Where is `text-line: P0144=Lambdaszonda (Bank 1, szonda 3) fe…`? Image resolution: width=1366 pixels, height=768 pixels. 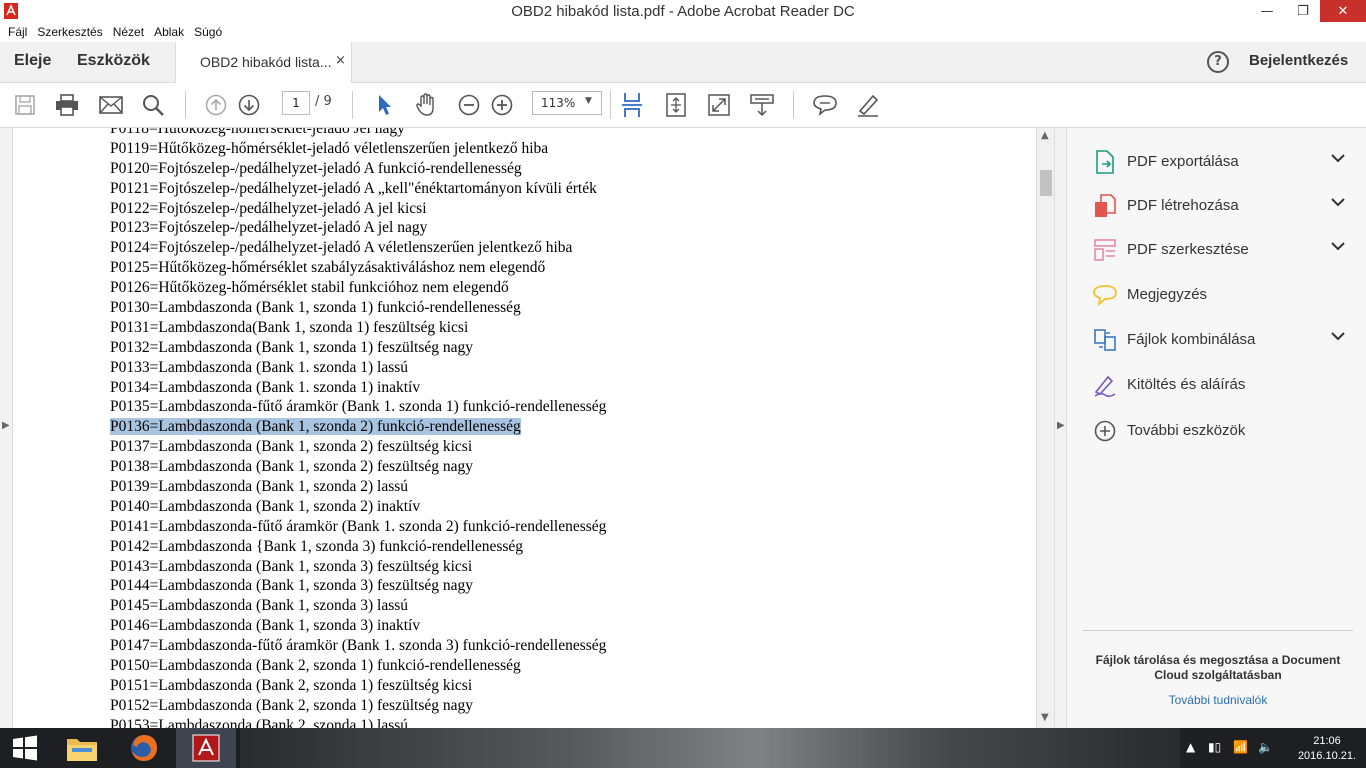
text-line: P0144=Lambdaszonda (Bank 1, szonda 3) fe… is located at coordinates (358, 586).